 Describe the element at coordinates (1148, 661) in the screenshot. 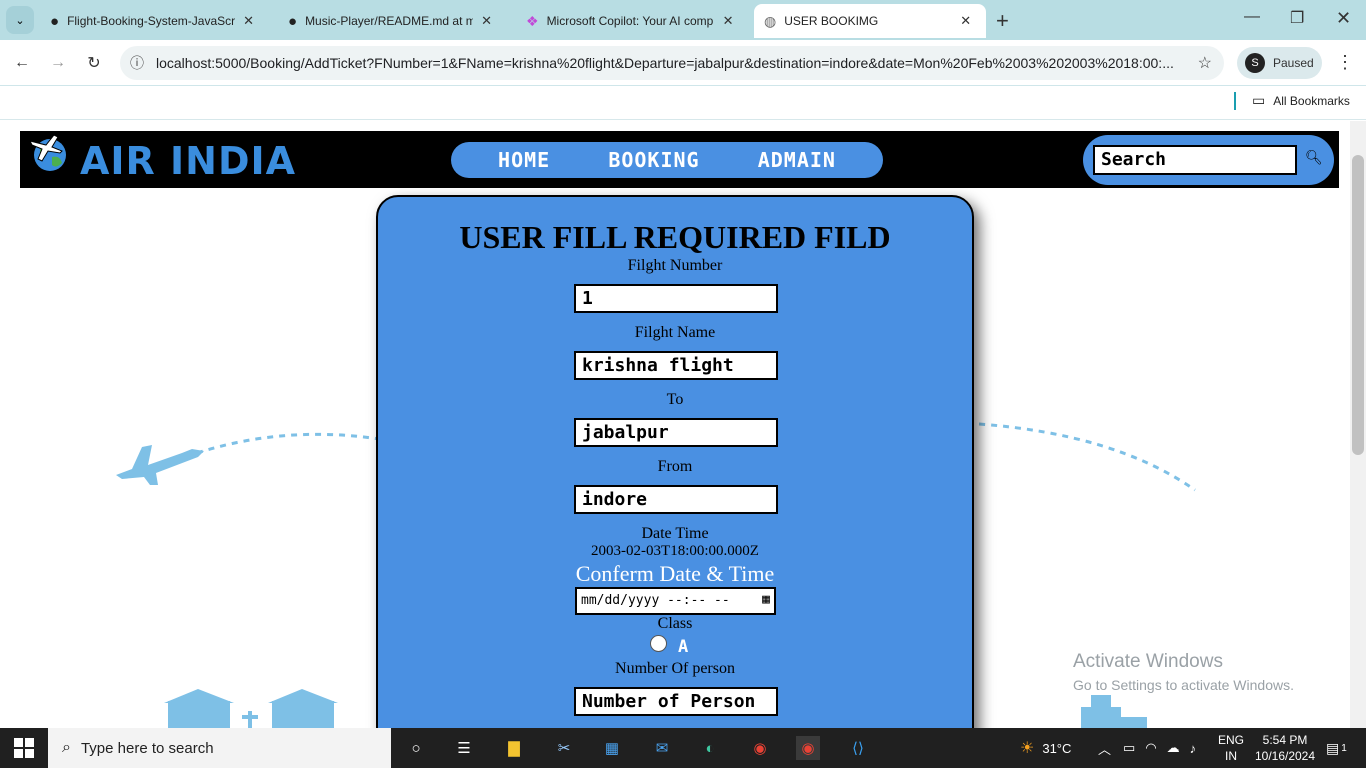

I see `watermark-title: Activate Windows` at that location.